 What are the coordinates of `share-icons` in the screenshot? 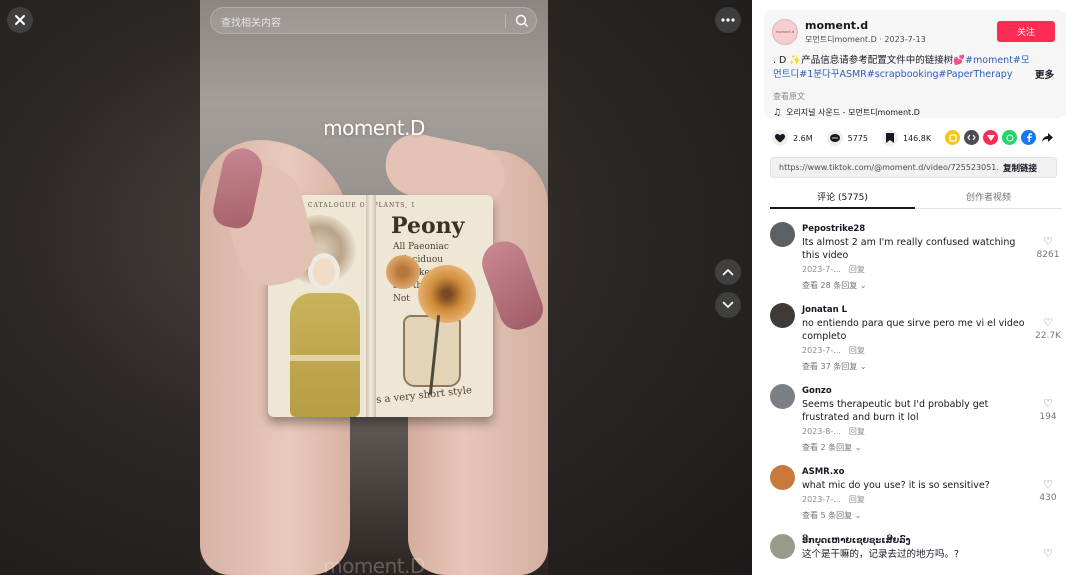 It's located at (1000, 137).